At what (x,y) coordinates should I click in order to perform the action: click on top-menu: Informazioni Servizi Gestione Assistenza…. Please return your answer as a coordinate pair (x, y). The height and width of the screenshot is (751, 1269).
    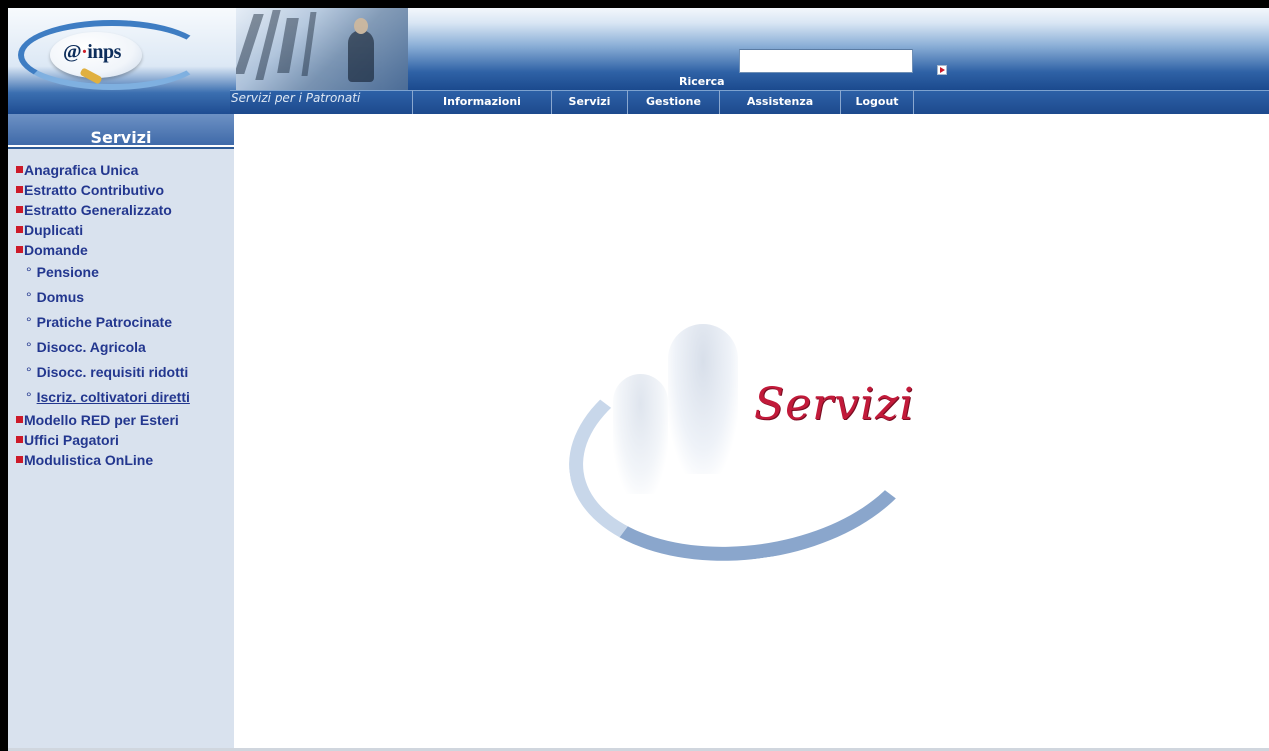
    Looking at the image, I should click on (663, 102).